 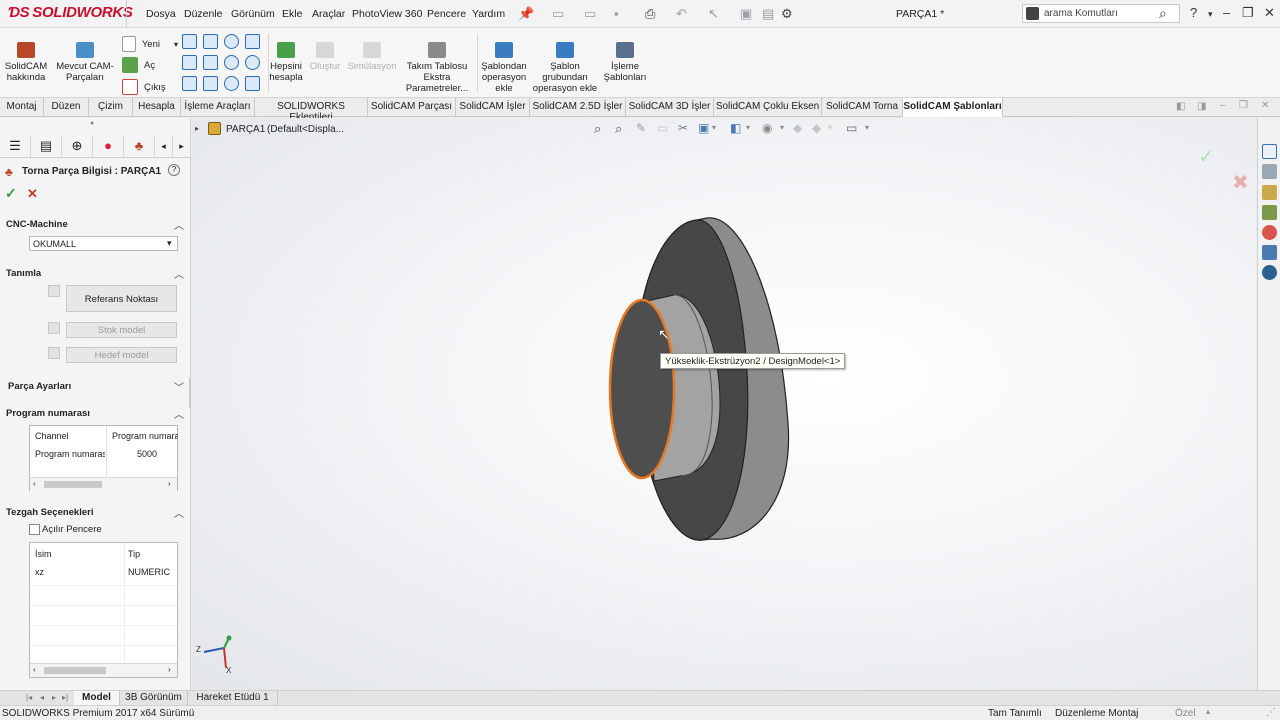 I want to click on solidcam-about-button: SolidCAM hakkında, so click(x=26, y=62).